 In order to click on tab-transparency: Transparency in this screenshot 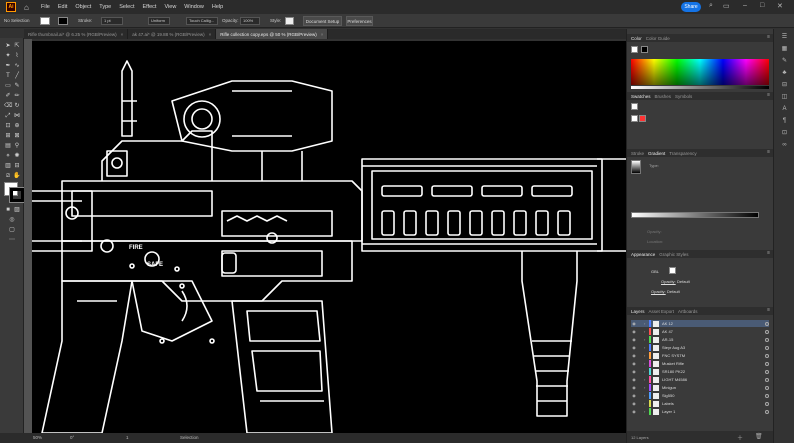, I will do `click(682, 153)`.